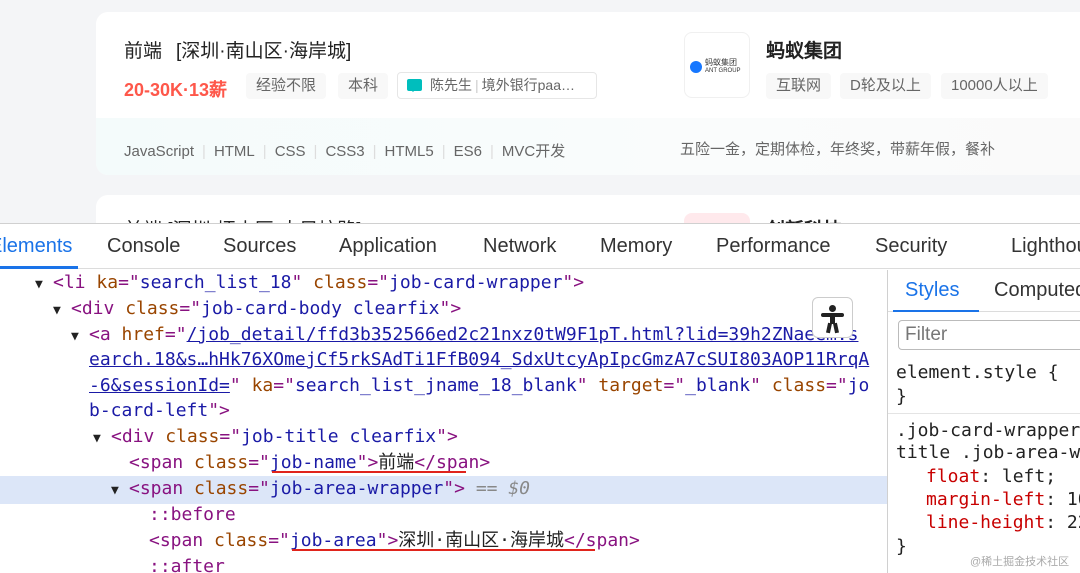 The height and width of the screenshot is (573, 1080). What do you see at coordinates (451, 85) in the screenshot?
I see `recruiter-name: 陈先生` at bounding box center [451, 85].